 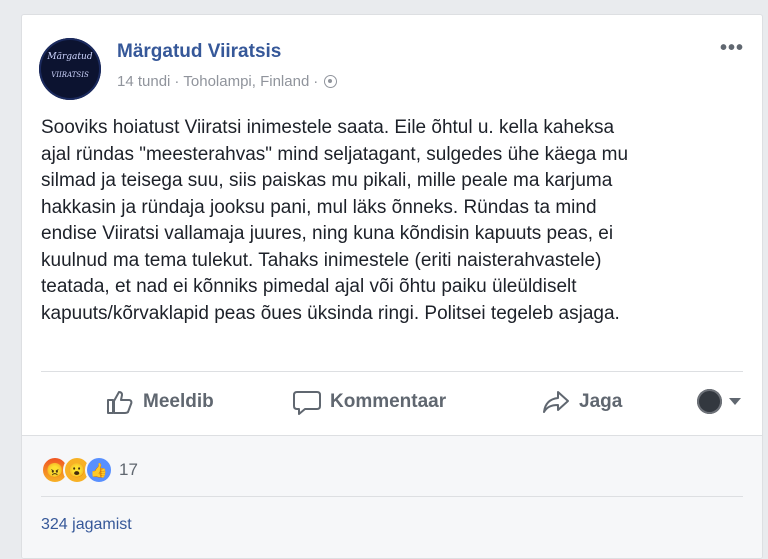 What do you see at coordinates (388, 401) in the screenshot?
I see `comment-label: Kommentaar` at bounding box center [388, 401].